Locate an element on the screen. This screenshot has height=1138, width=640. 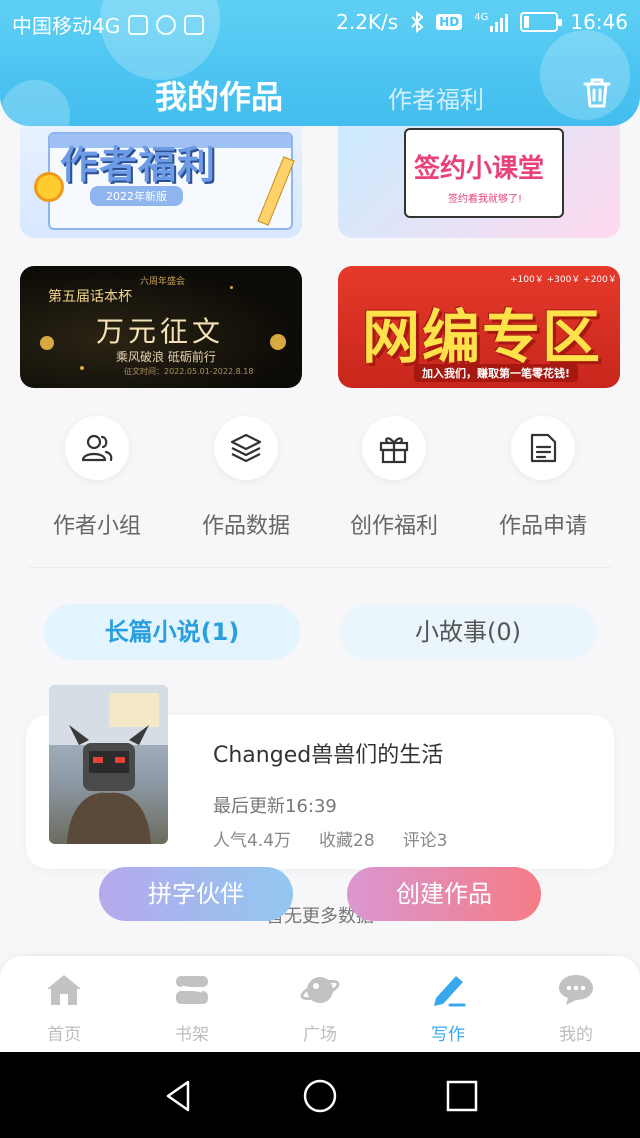
tab-author-benefits: 作者福利 is located at coordinates (436, 97).